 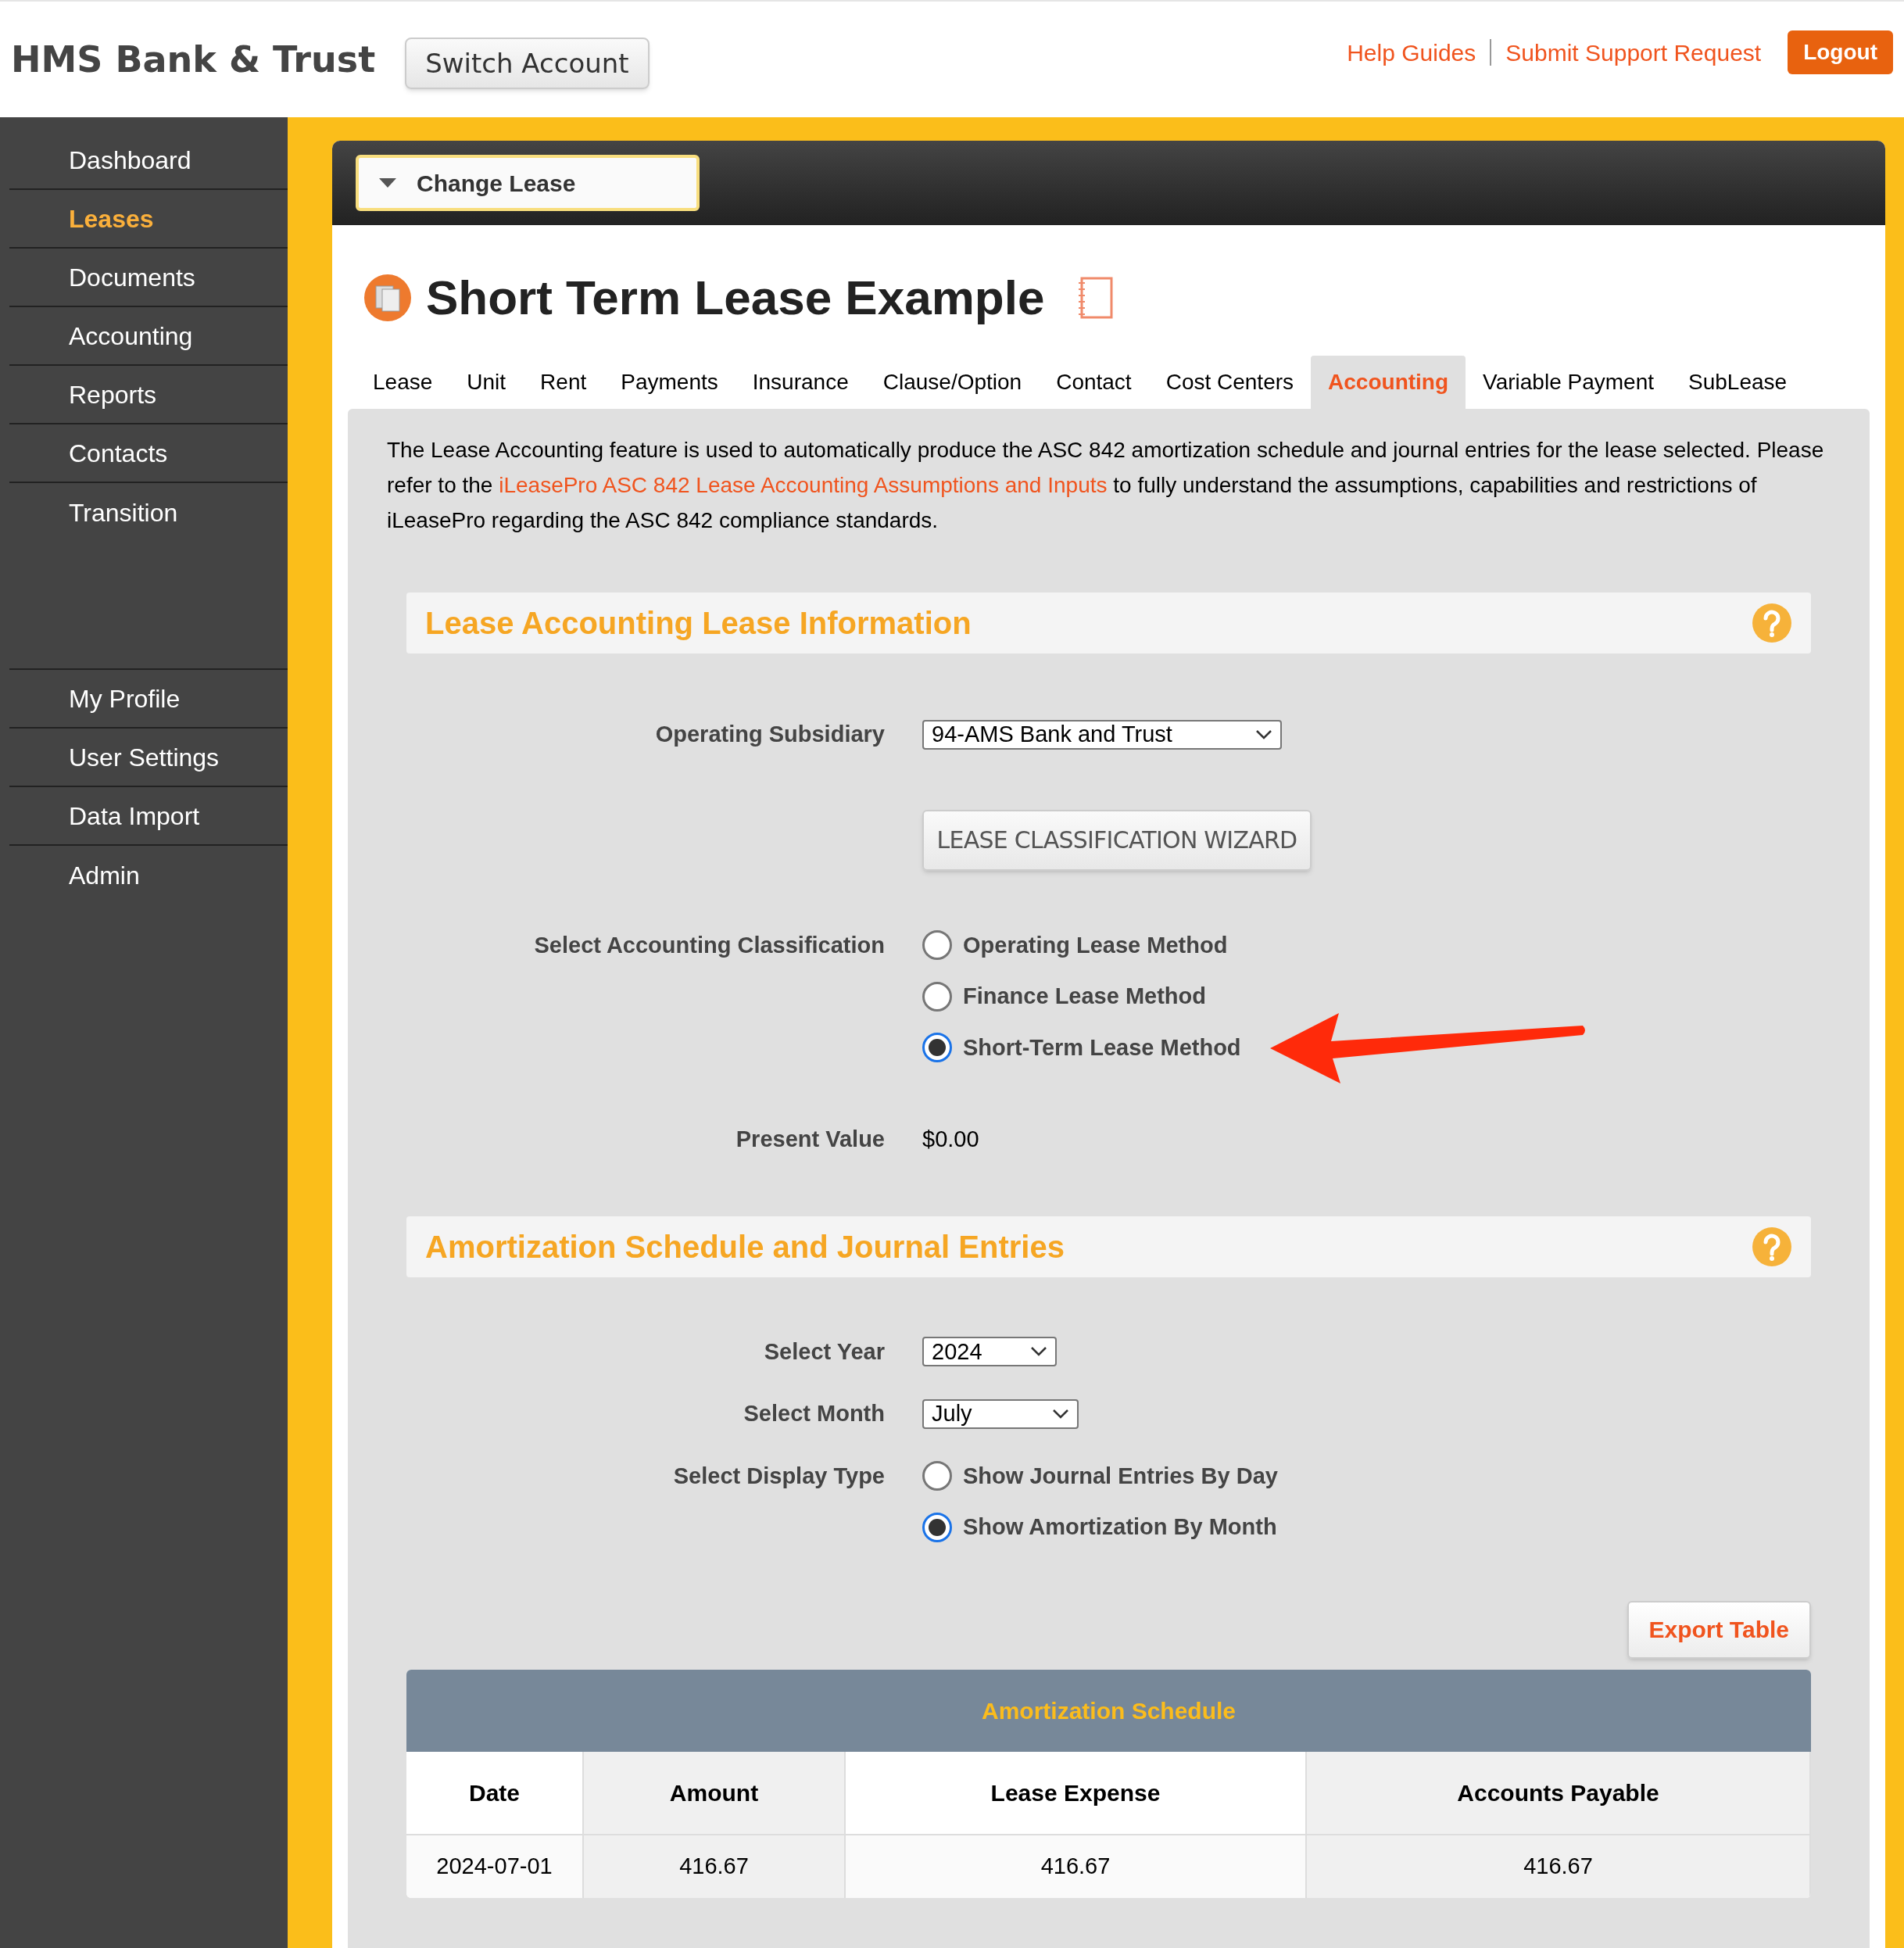 I want to click on sidebar-item: Dashboard, so click(x=130, y=160).